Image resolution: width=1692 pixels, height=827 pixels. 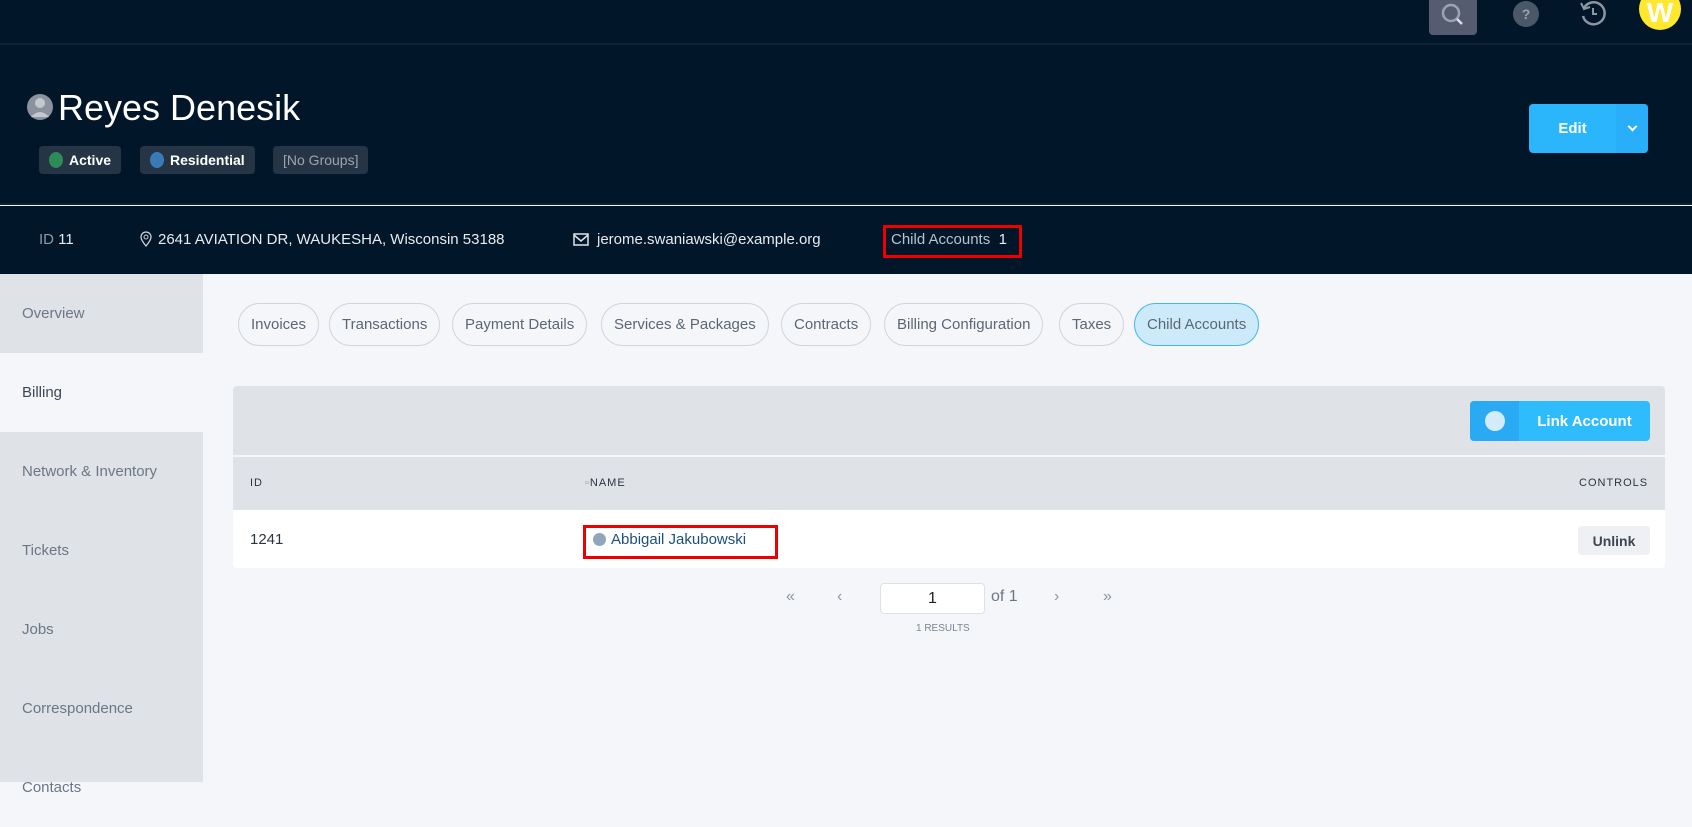 I want to click on page-input: 1, so click(x=932, y=598).